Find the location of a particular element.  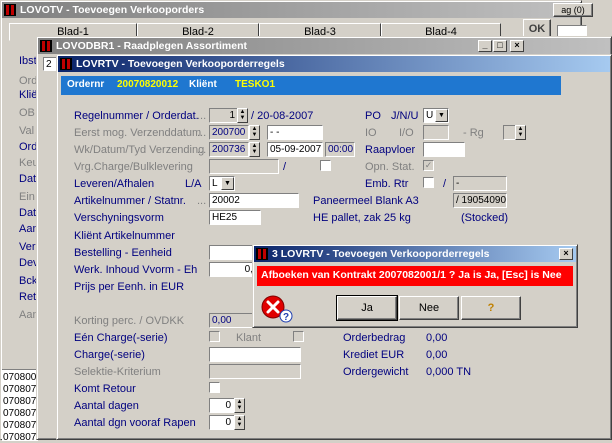

assortment-window-titlebar: LOVODBR1 - Raadplegen Assortiment _ □ × is located at coordinates (324, 46).